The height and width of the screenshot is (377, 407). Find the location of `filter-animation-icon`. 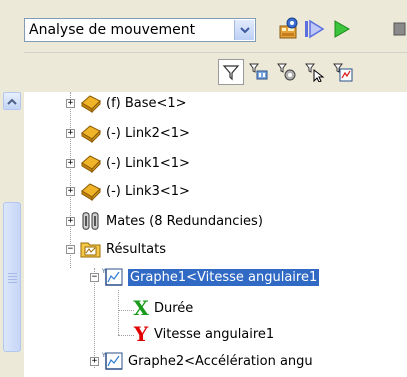

filter-animation-icon is located at coordinates (258, 71).